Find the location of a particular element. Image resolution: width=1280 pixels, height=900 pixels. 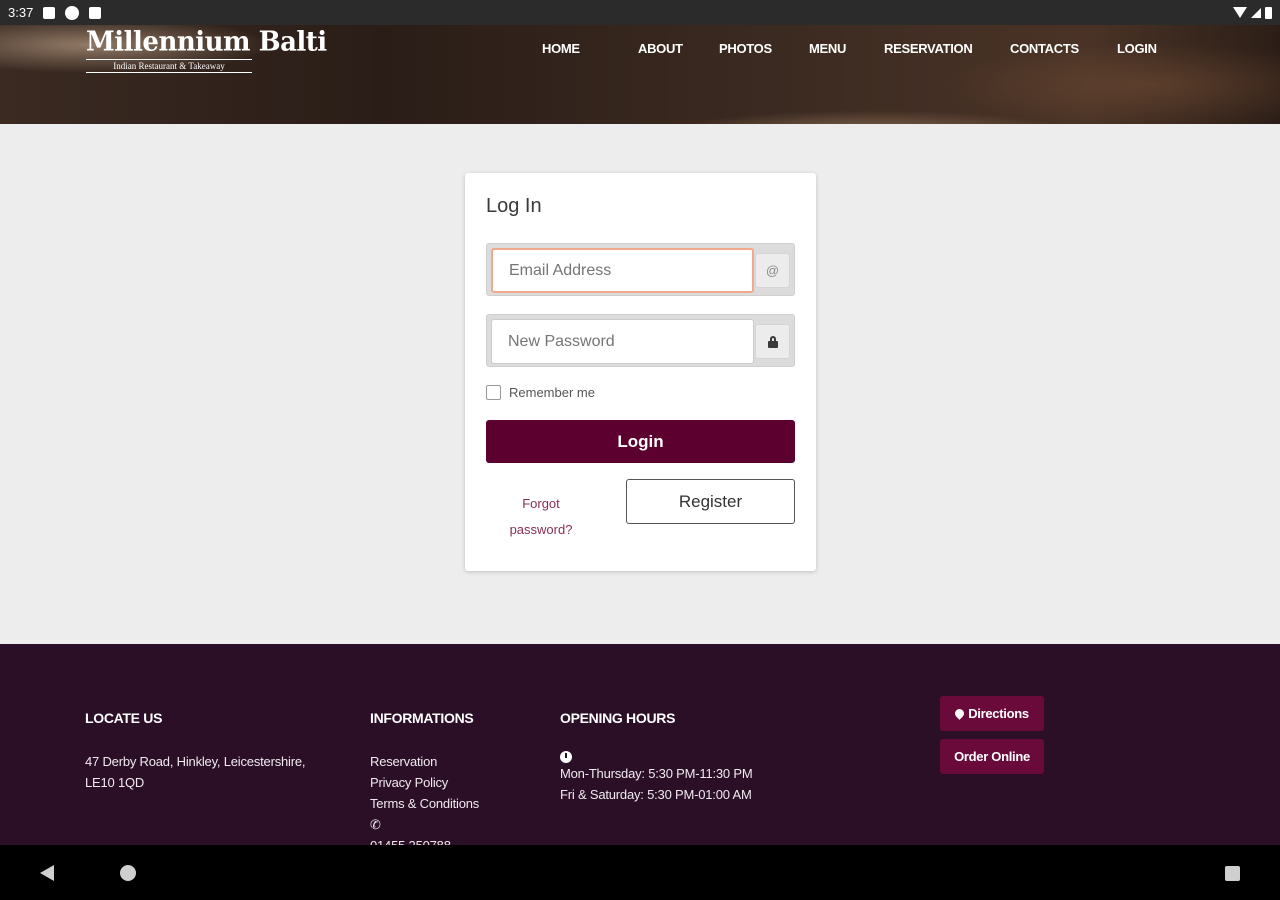

link-privacy-policy: Privacy Policy is located at coordinates (424, 782).